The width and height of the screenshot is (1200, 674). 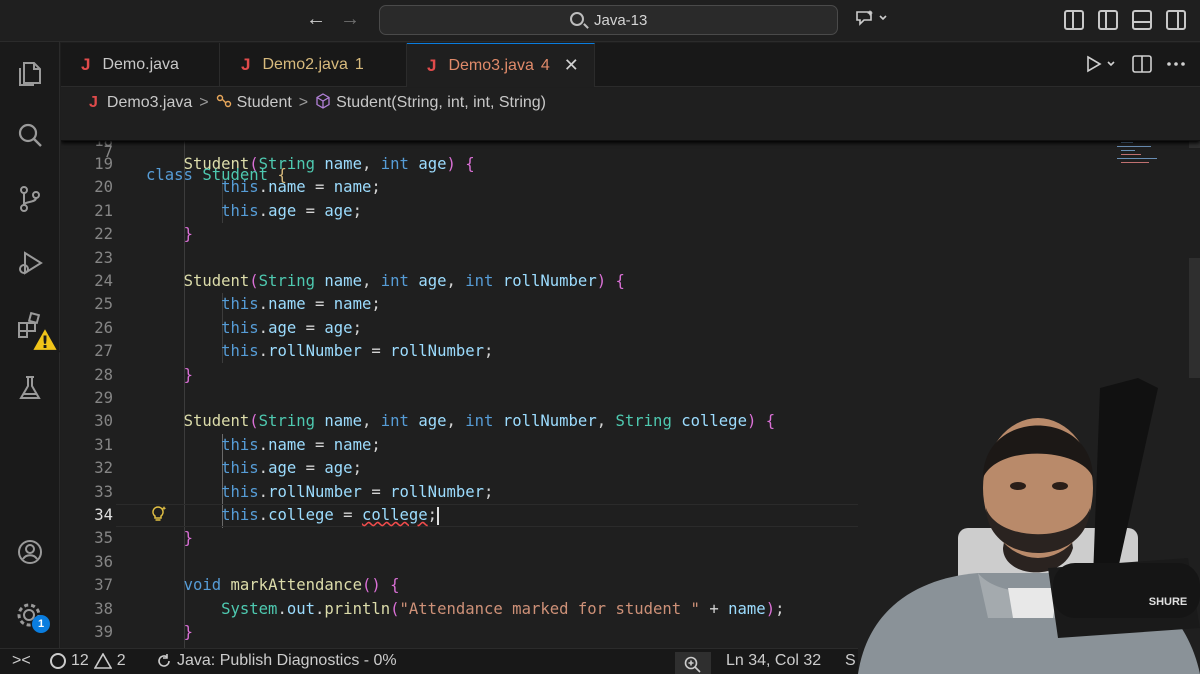 I want to click on explorer-icon, so click(x=30, y=74).